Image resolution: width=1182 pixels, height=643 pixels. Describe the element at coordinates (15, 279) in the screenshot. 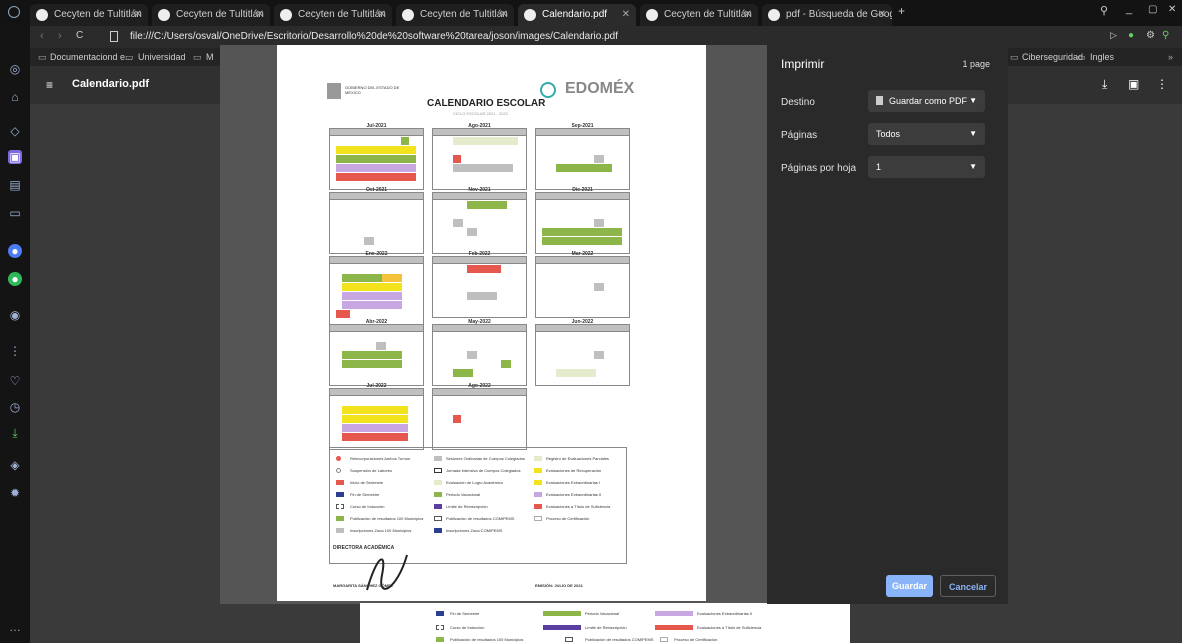

I see `whatsapp-icon: ●` at that location.